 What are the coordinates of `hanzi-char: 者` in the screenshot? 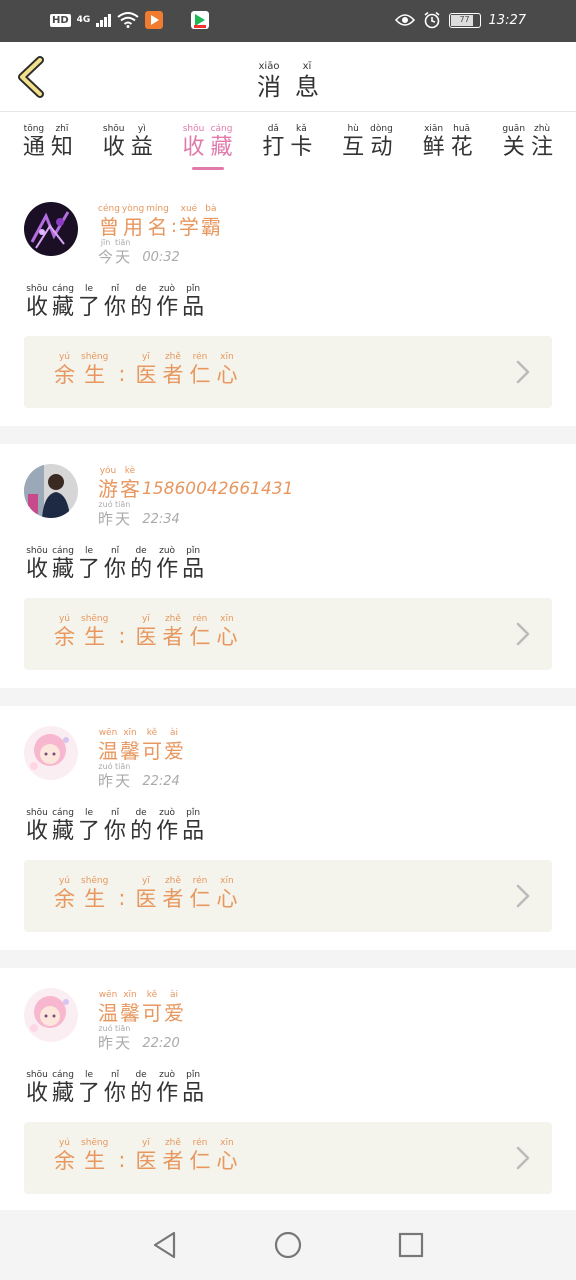 It's located at (173, 899).